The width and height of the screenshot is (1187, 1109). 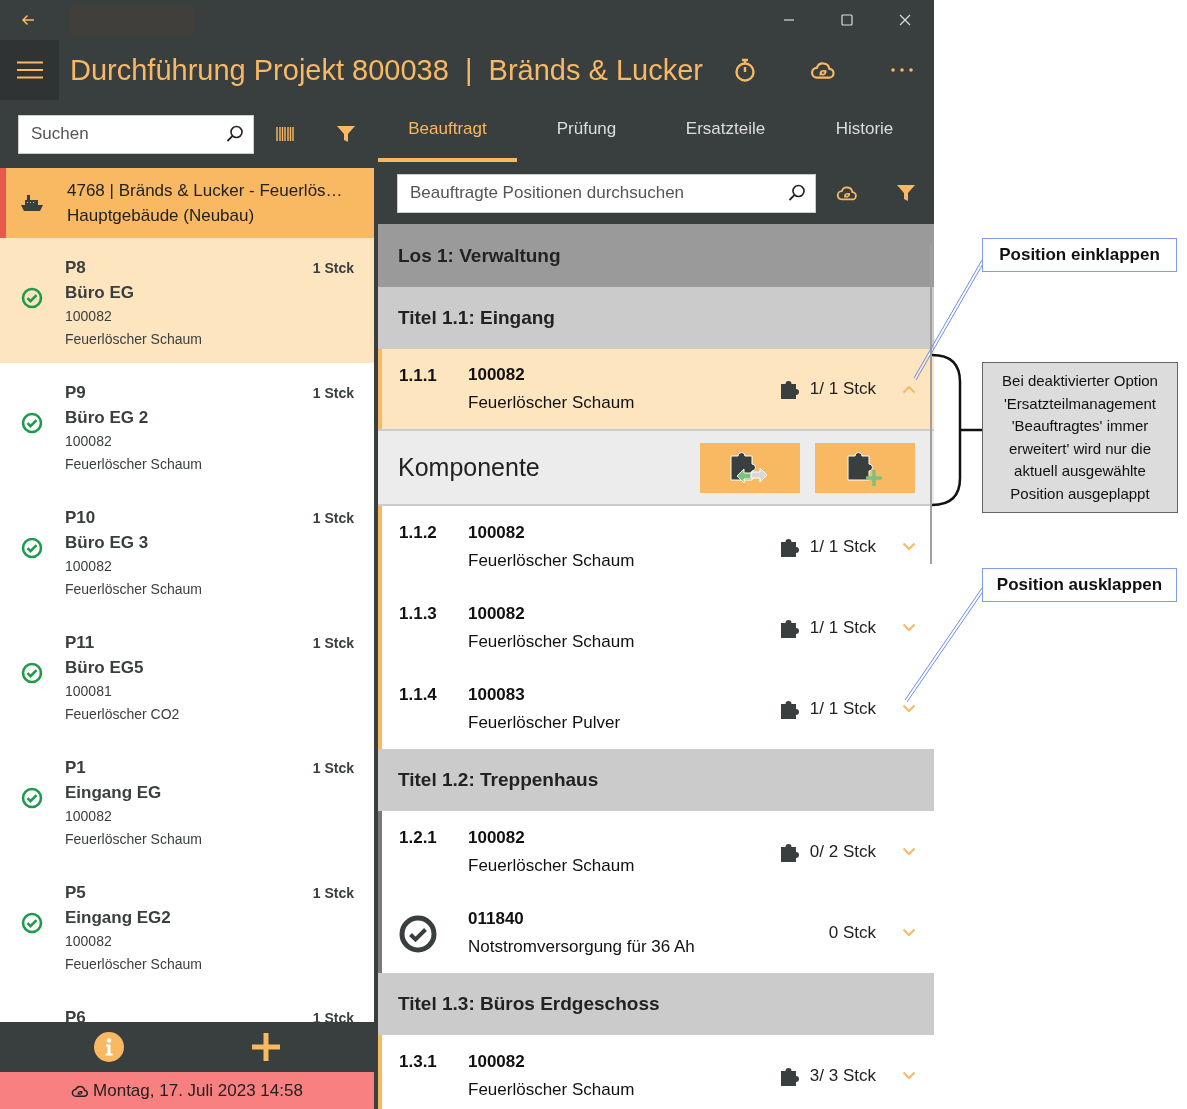 I want to click on close-icon, so click(x=905, y=20).